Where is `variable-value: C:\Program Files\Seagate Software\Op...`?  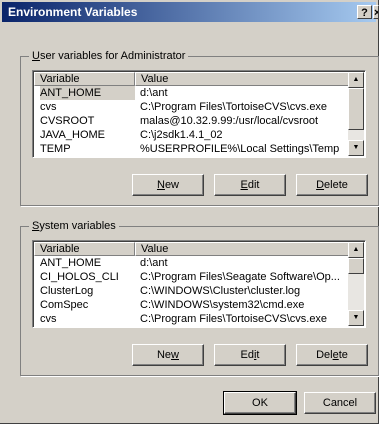 variable-value: C:\Program Files\Seagate Software\Op... is located at coordinates (240, 277).